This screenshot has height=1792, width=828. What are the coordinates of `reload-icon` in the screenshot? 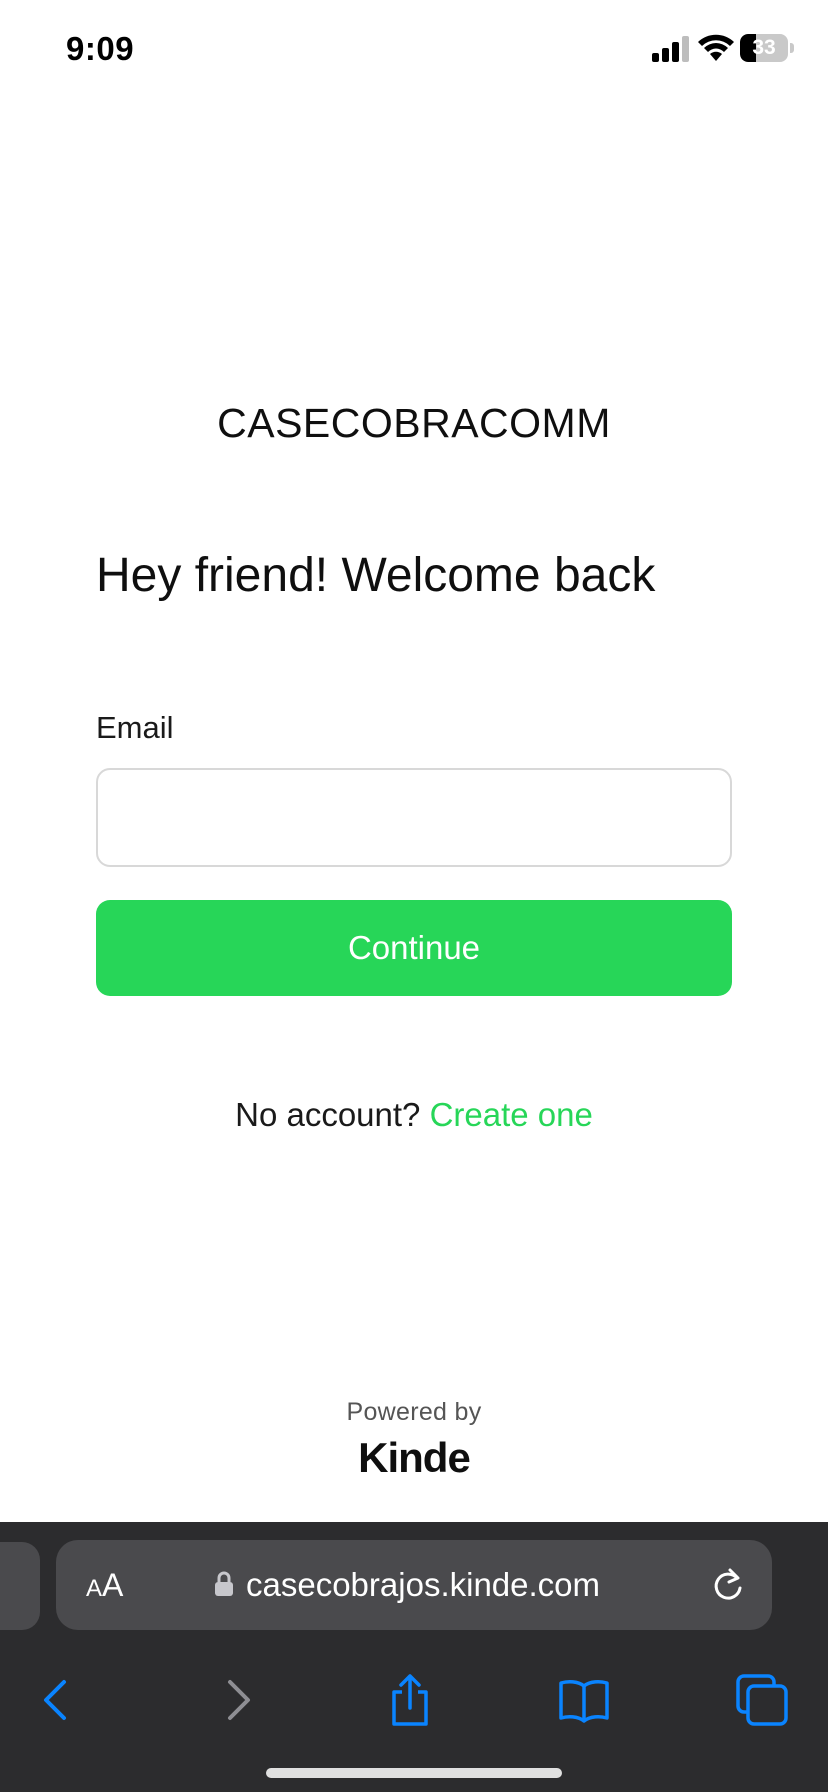 It's located at (728, 1585).